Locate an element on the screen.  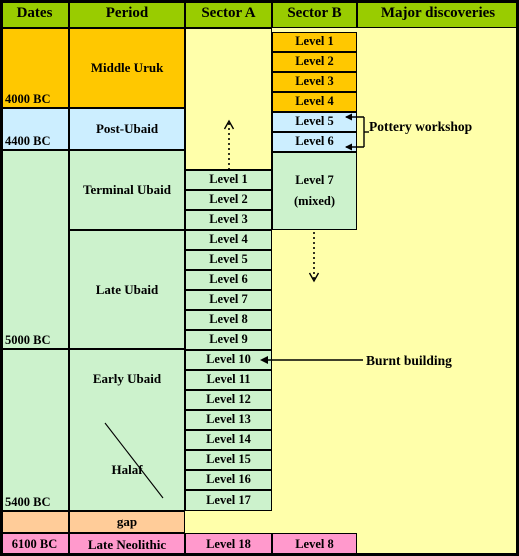
sector-a-level-6-label: Level 6 is located at coordinates (228, 279).